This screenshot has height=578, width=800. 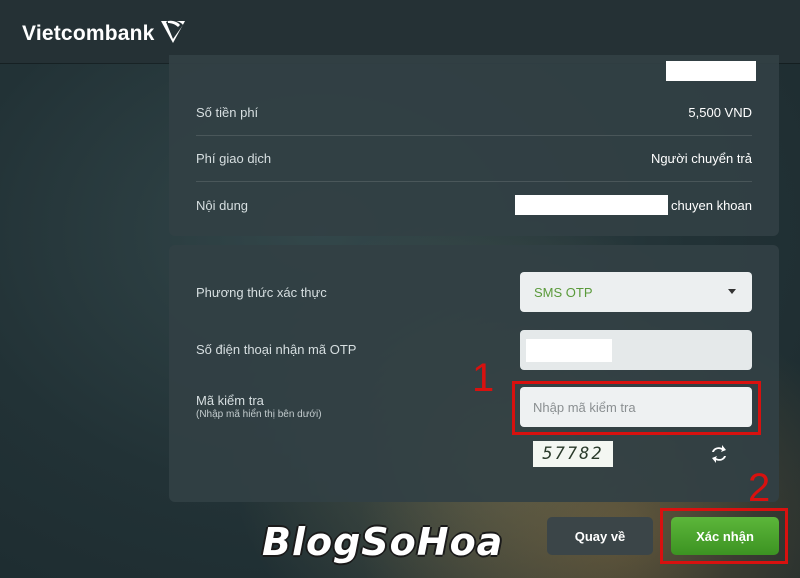 I want to click on content-value: chuyen khoan, so click(x=711, y=205).